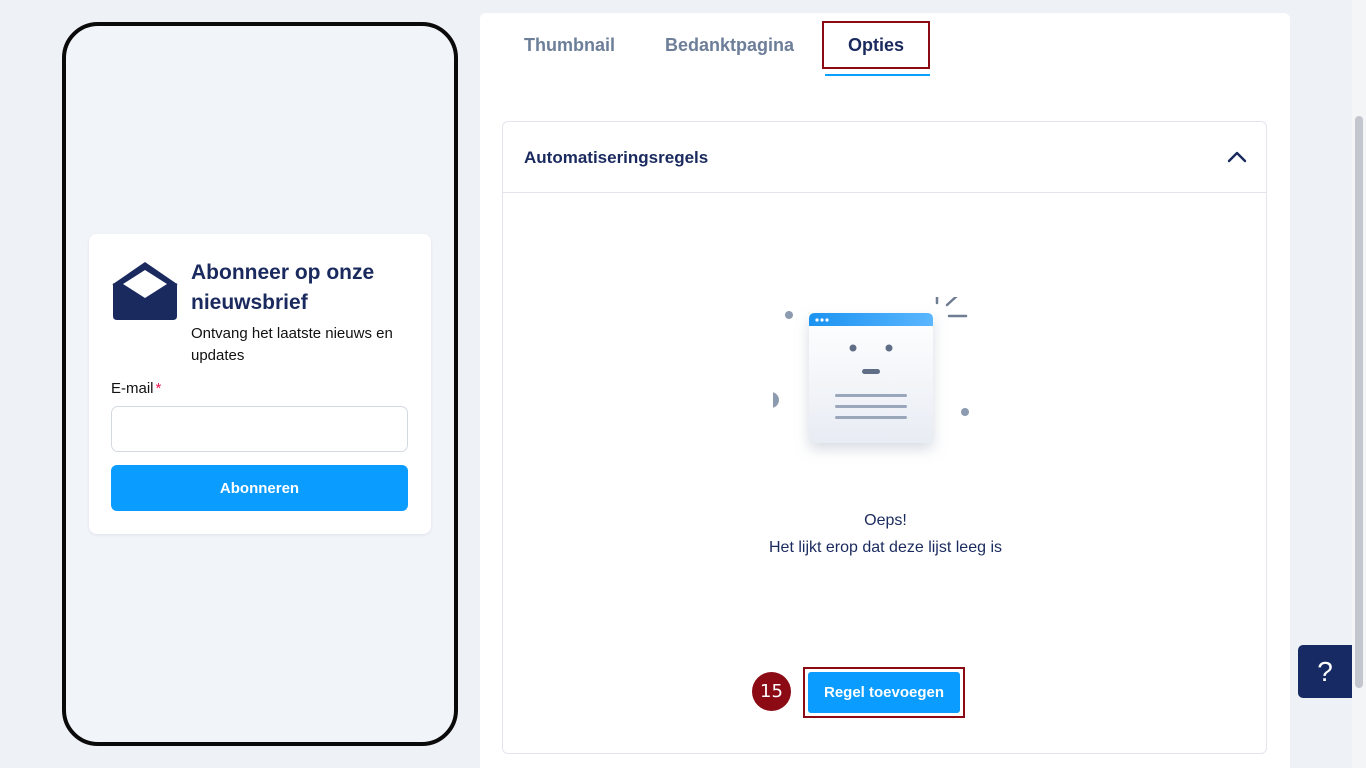  I want to click on newsletter-title: Abonneer op onze nieuwsbrief, so click(283, 287).